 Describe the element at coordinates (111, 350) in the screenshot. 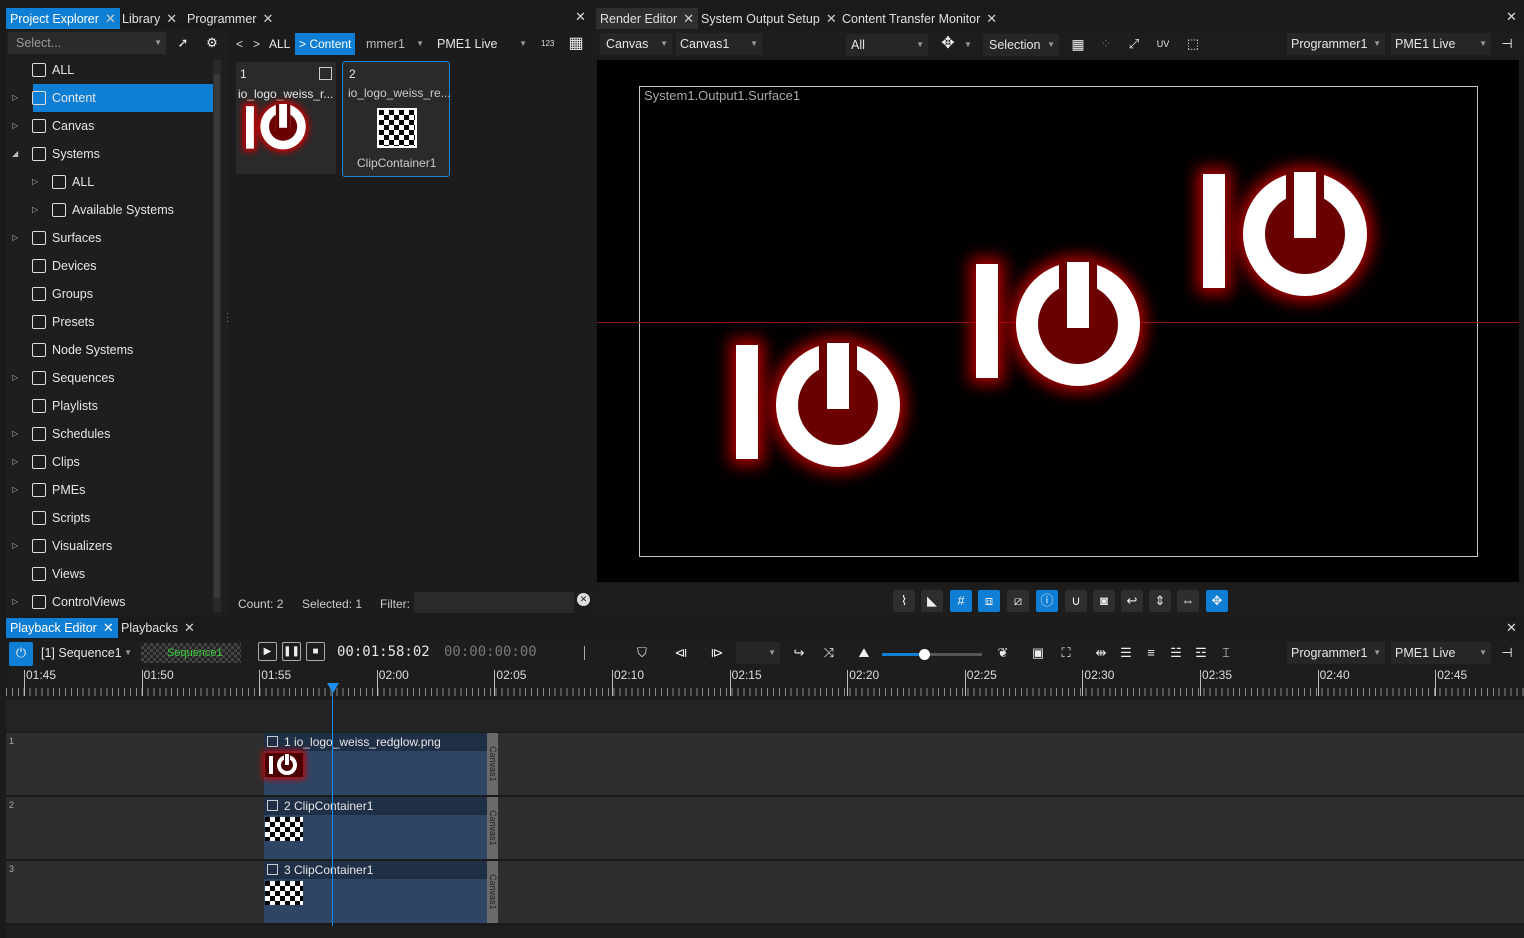

I see `tree-item-node-systems: Node Systems` at that location.